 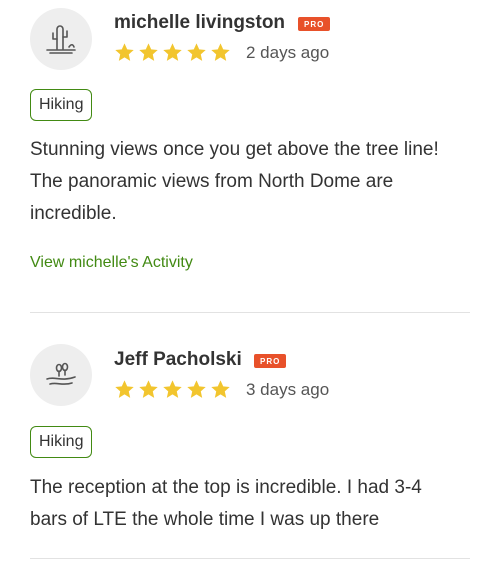 What do you see at coordinates (199, 23) in the screenshot?
I see `reviewer-name: michelle livingston` at bounding box center [199, 23].